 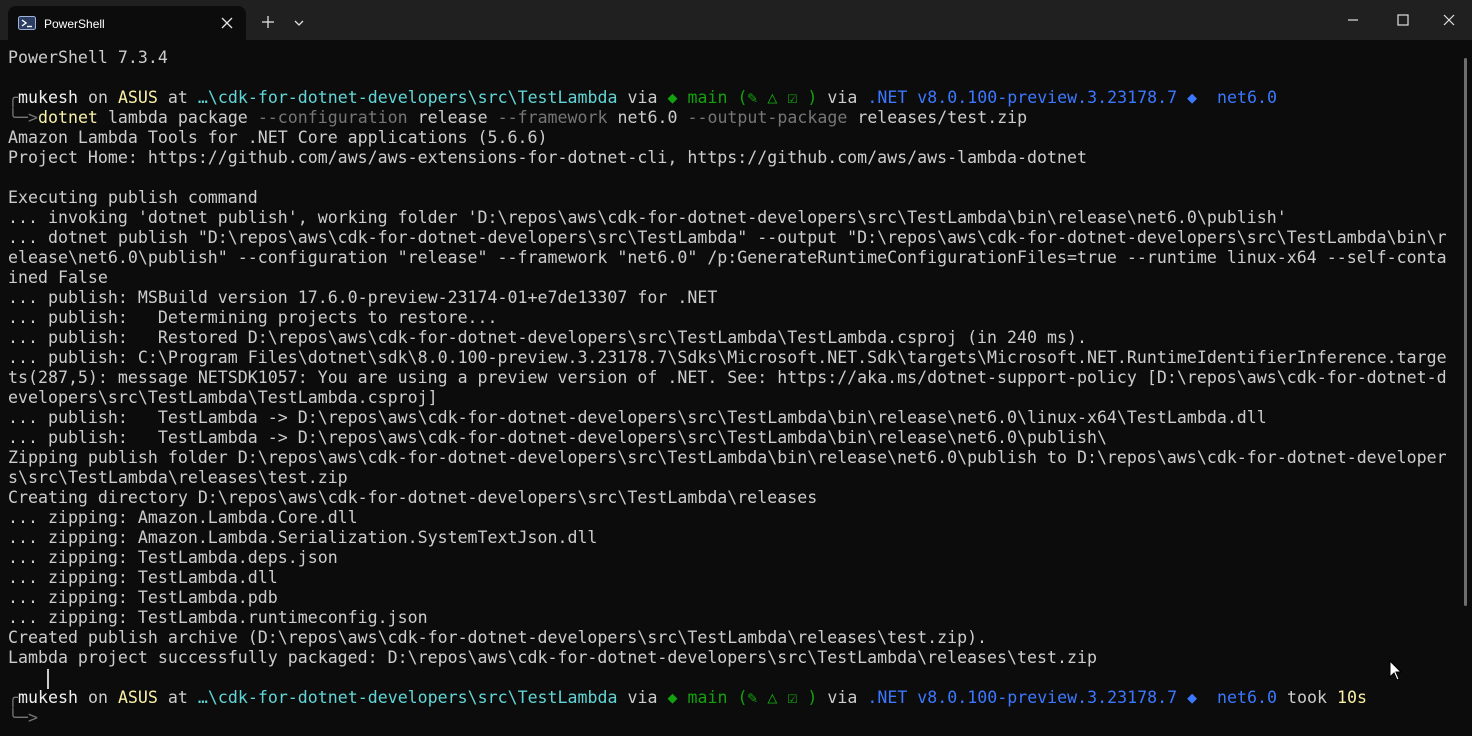 What do you see at coordinates (127, 23) in the screenshot?
I see `tab-powershell: PowerShell` at bounding box center [127, 23].